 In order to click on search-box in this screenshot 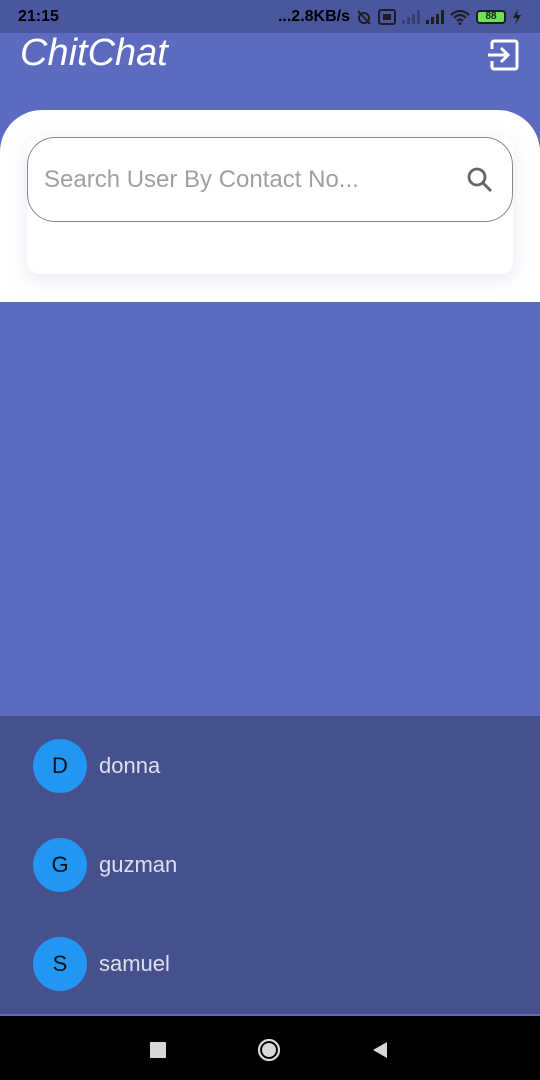, I will do `click(270, 179)`.